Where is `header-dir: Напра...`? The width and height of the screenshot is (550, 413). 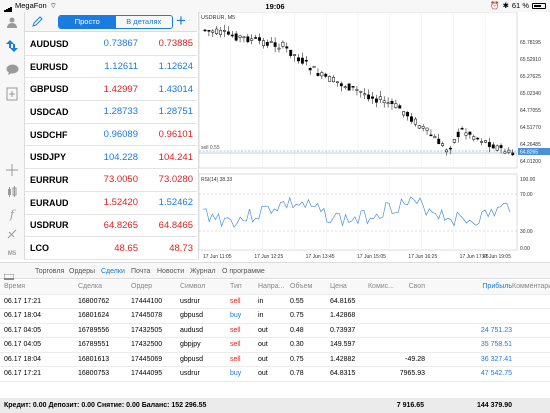
header-dir: Напра... is located at coordinates (271, 287).